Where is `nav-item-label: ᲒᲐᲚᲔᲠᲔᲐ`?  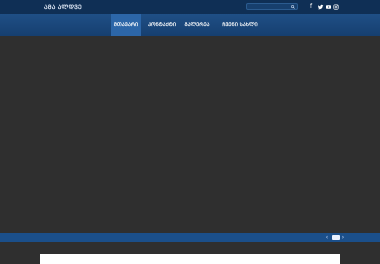
nav-item-label: ᲒᲐᲚᲔᲠᲔᲐ is located at coordinates (197, 25).